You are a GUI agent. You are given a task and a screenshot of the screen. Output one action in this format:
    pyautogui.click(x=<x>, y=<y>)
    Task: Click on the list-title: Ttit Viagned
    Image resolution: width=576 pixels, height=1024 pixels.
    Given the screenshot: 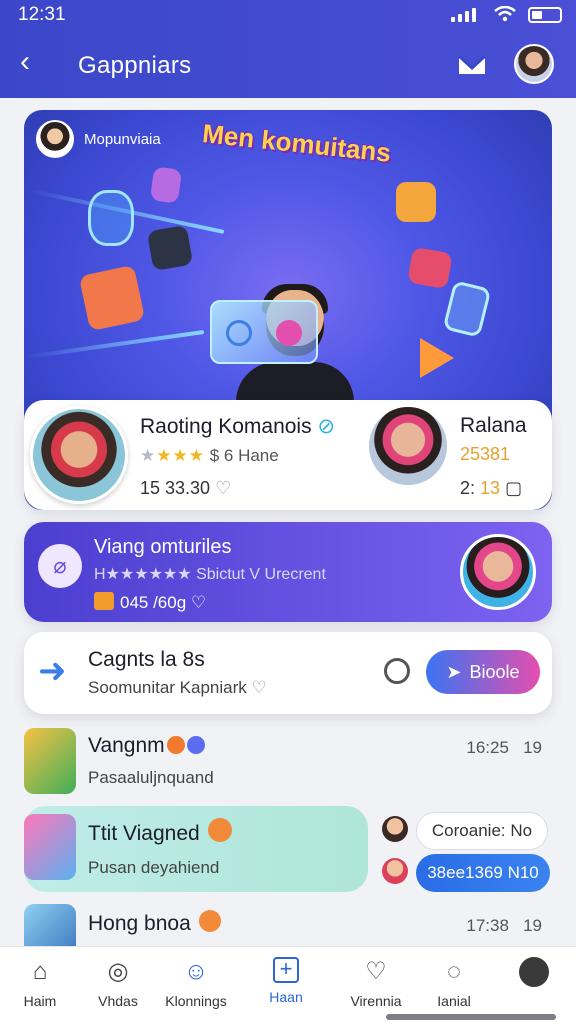 What is the action you would take?
    pyautogui.click(x=160, y=832)
    